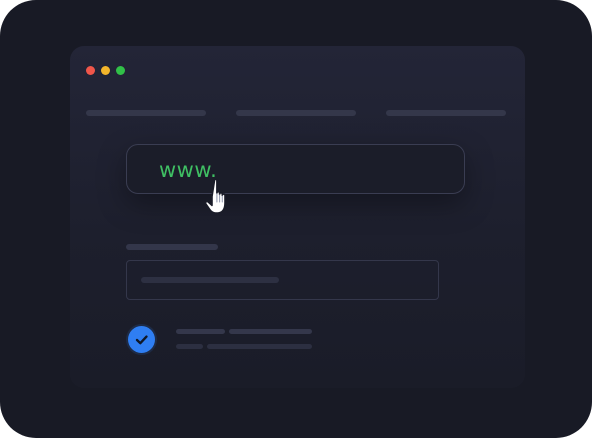 Image resolution: width=592 pixels, height=438 pixels. I want to click on checkmark-icon, so click(141, 340).